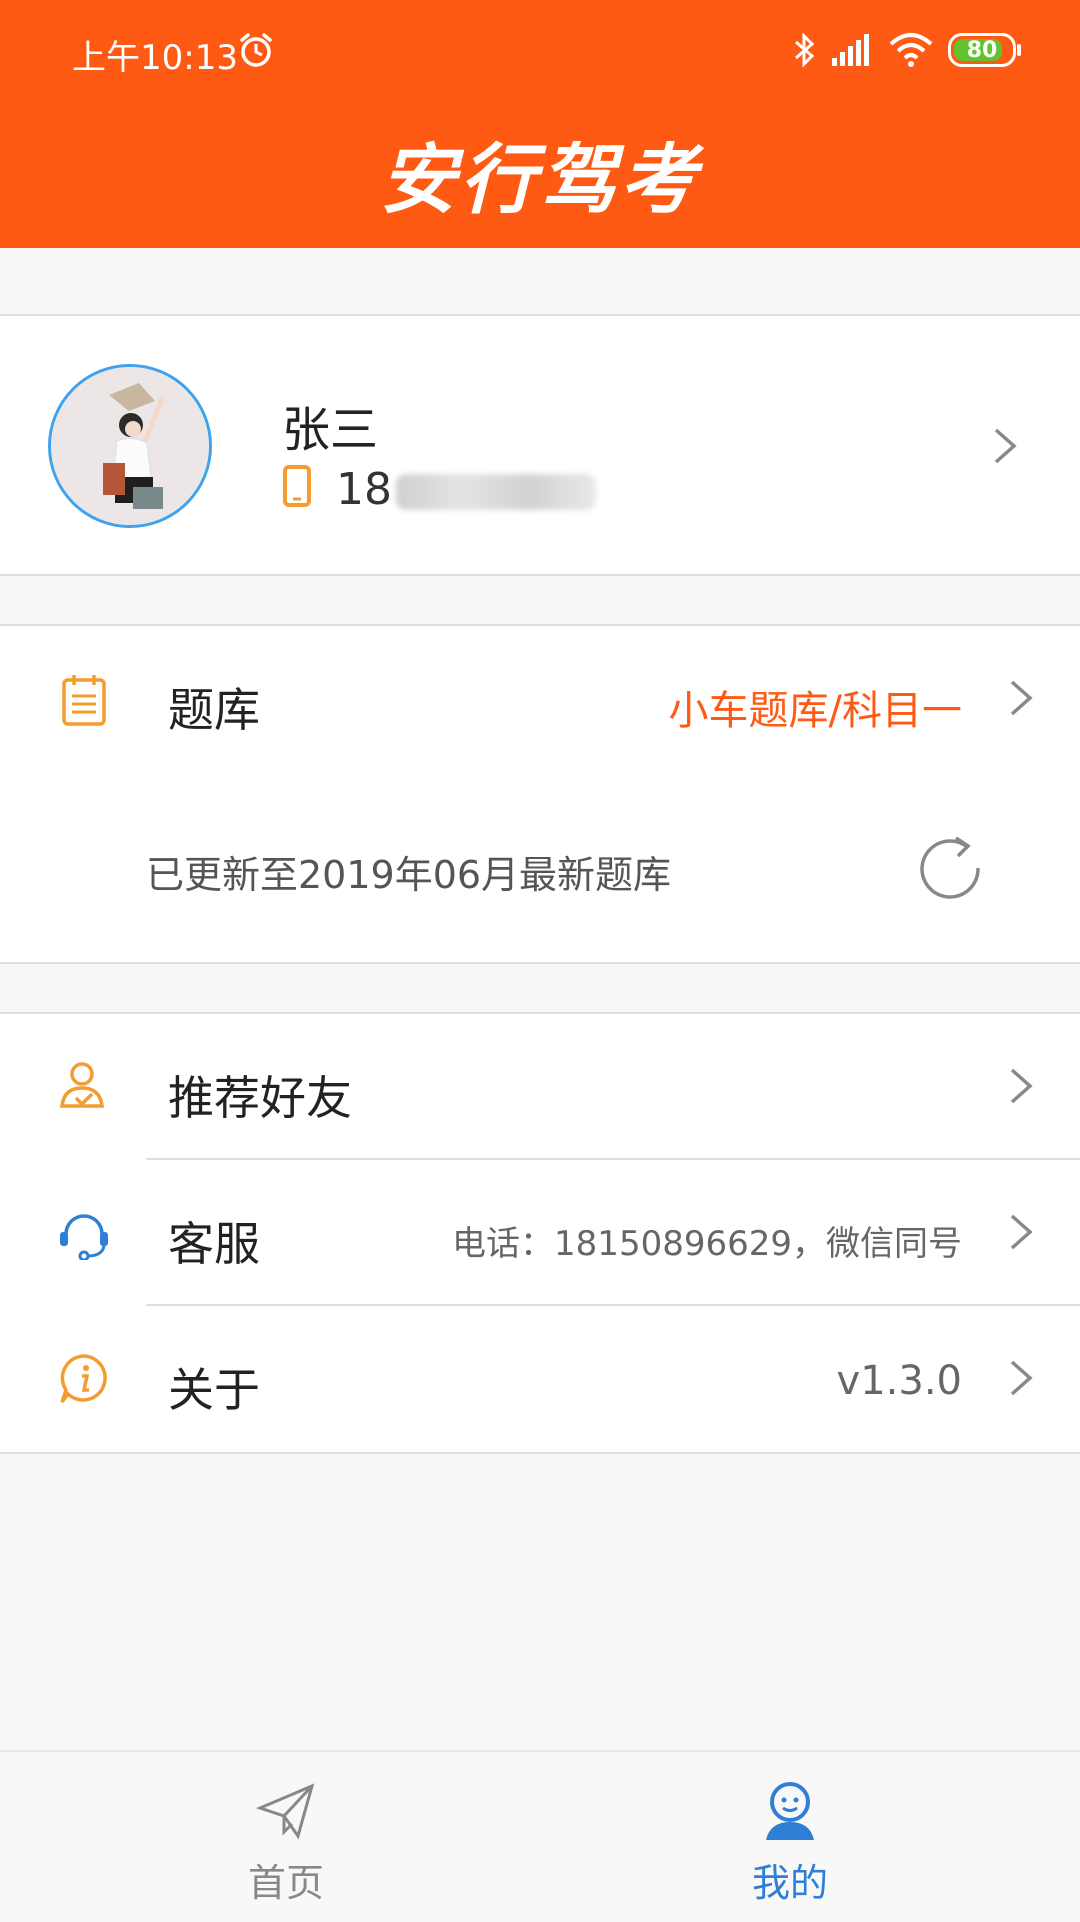  I want to click on service-label: 客服, so click(214, 1244).